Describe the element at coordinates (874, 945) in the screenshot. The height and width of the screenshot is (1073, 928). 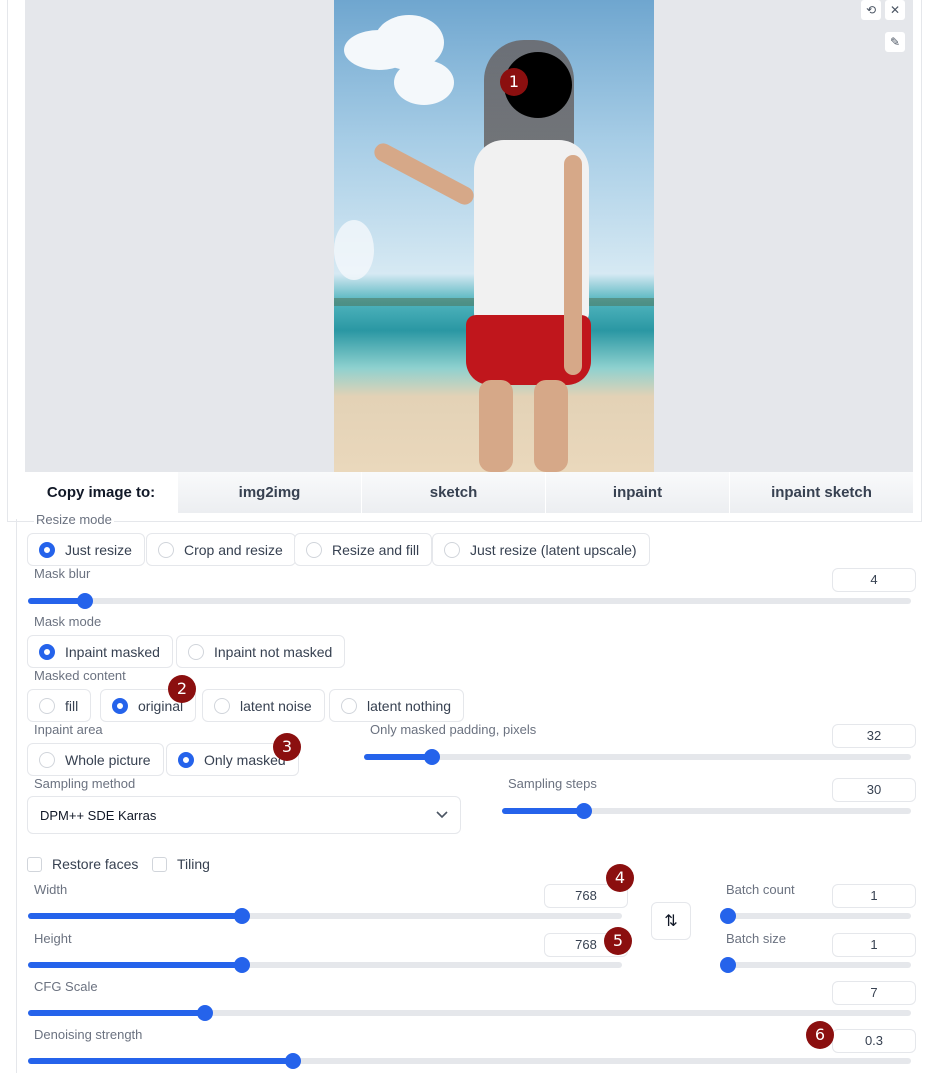
I see `batch-size-input: 1` at that location.